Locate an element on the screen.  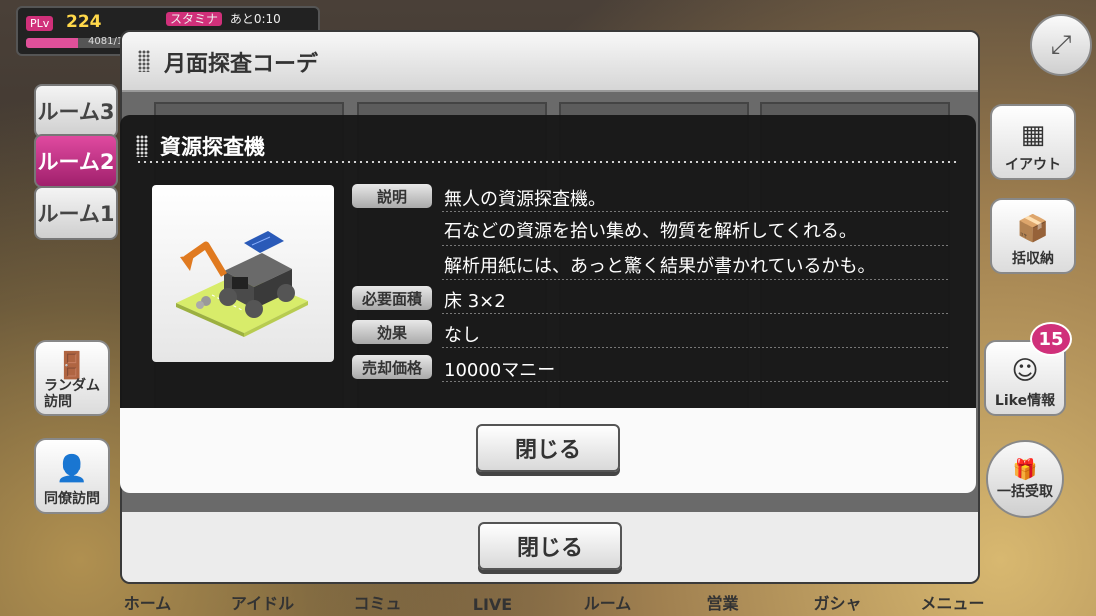
effect-row: 効果 なし is located at coordinates (650, 333).